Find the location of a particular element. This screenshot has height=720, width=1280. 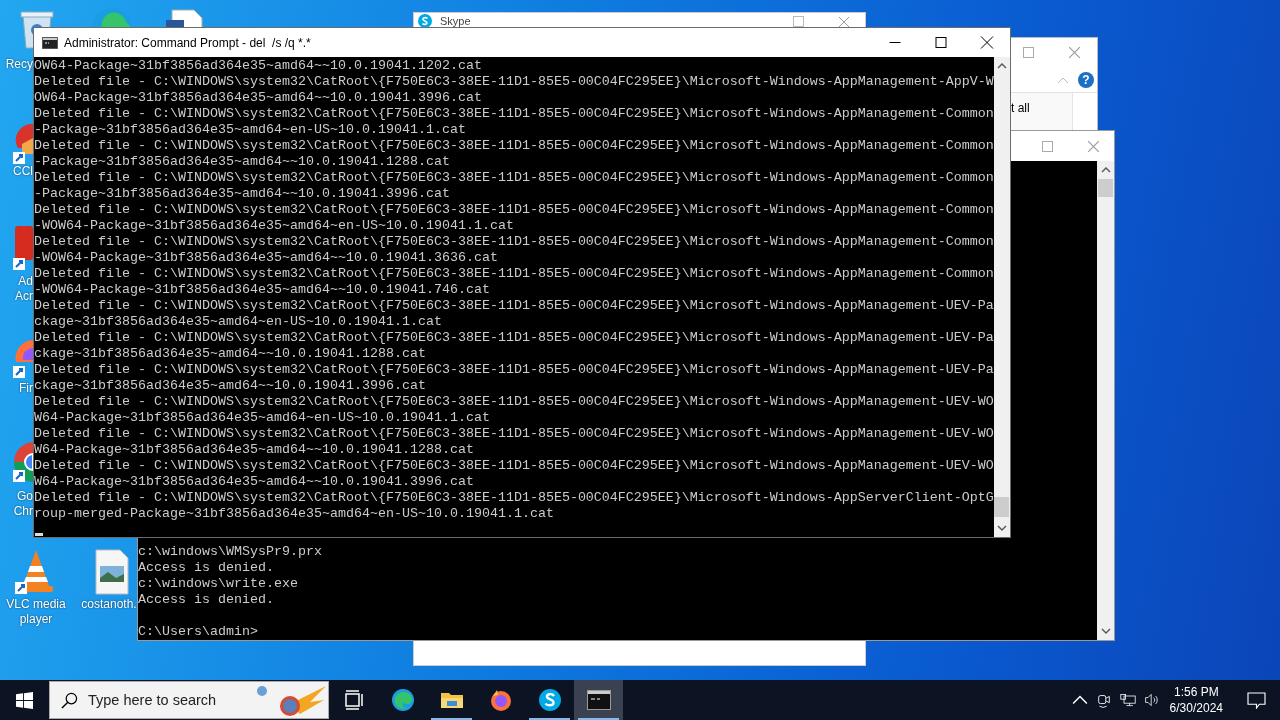

desktop-icon-label: costanoth. is located at coordinates (109, 604).